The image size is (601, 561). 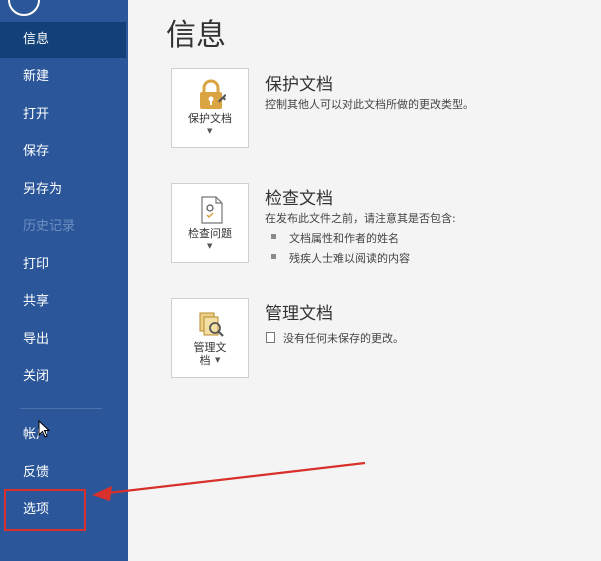 What do you see at coordinates (64, 190) in the screenshot?
I see `nav-item-save-as: 另存为` at bounding box center [64, 190].